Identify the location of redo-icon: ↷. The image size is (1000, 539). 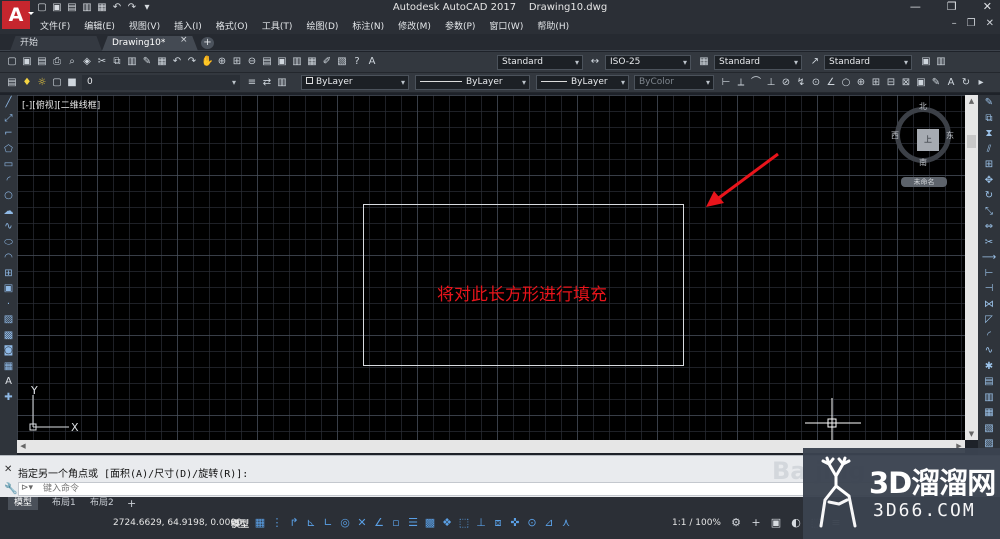
(192, 62).